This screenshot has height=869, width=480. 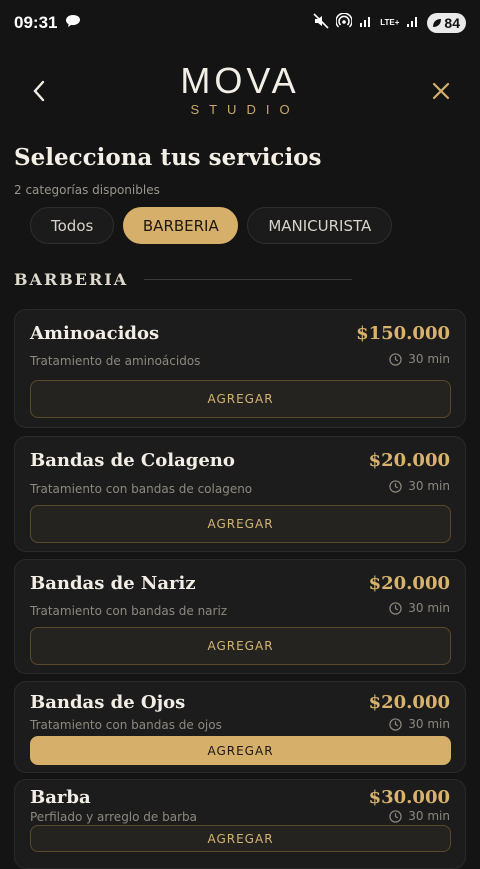 I want to click on service-name: Bandas de Ojos, so click(x=108, y=702).